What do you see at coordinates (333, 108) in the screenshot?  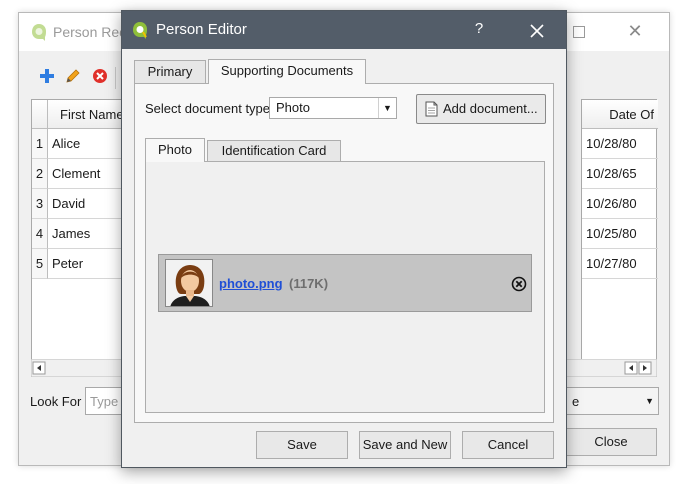 I see `document-type-select: Photo ▼` at bounding box center [333, 108].